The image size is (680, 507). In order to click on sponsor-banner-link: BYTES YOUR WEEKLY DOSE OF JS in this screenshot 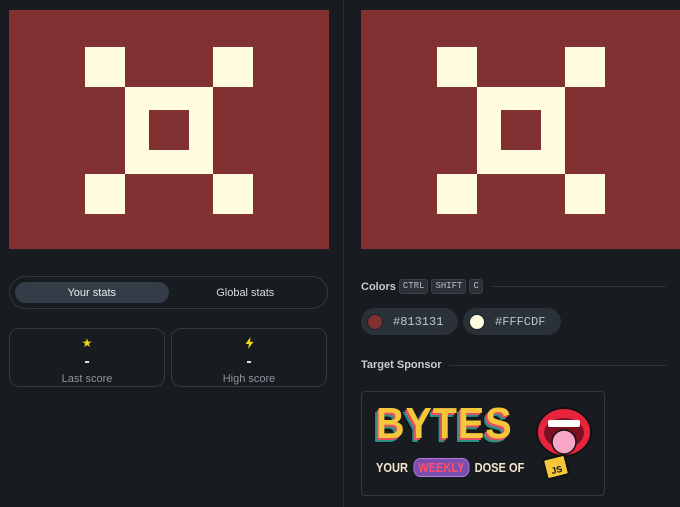, I will do `click(483, 443)`.